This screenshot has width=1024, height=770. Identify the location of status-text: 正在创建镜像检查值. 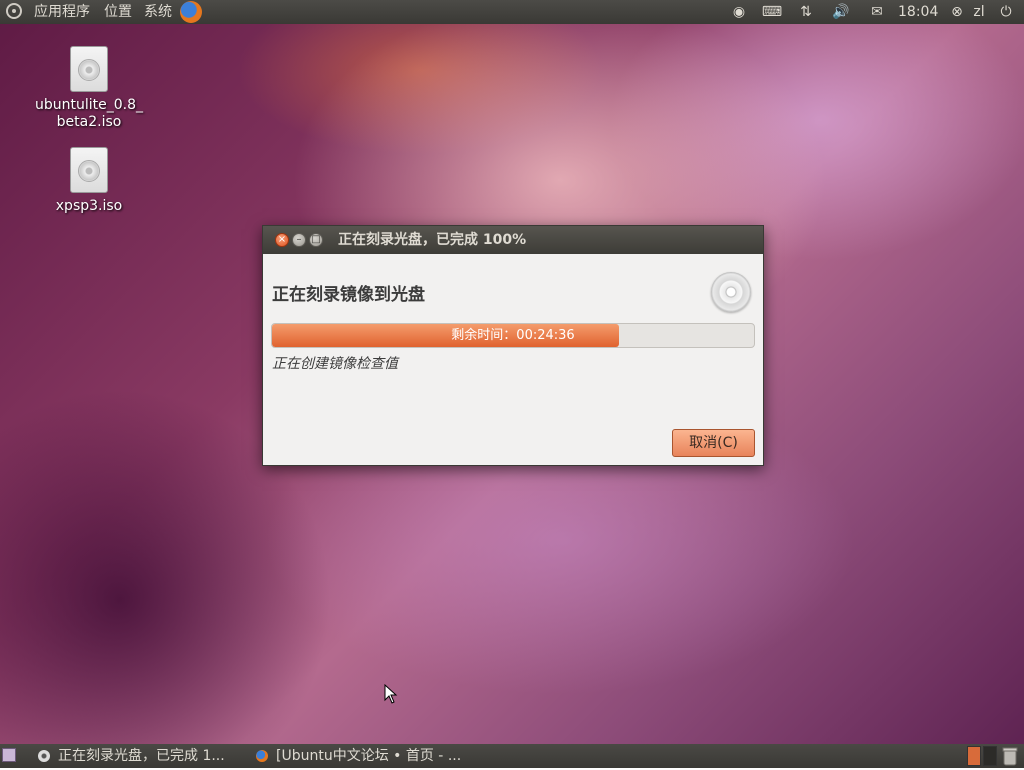
(335, 364).